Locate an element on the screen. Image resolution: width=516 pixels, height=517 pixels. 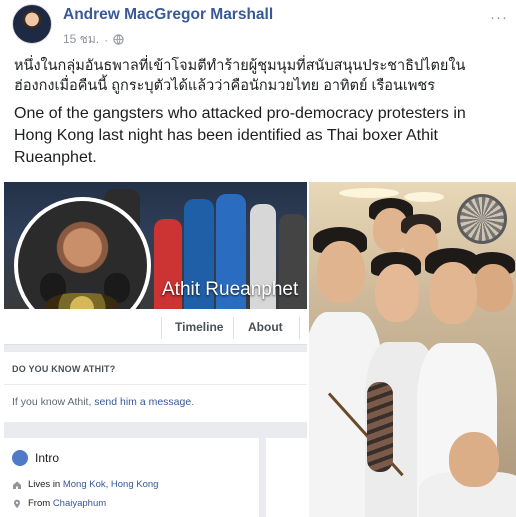
intro-lives-row: Lives in Mong Kok, Hong Kong is located at coordinates (85, 484).